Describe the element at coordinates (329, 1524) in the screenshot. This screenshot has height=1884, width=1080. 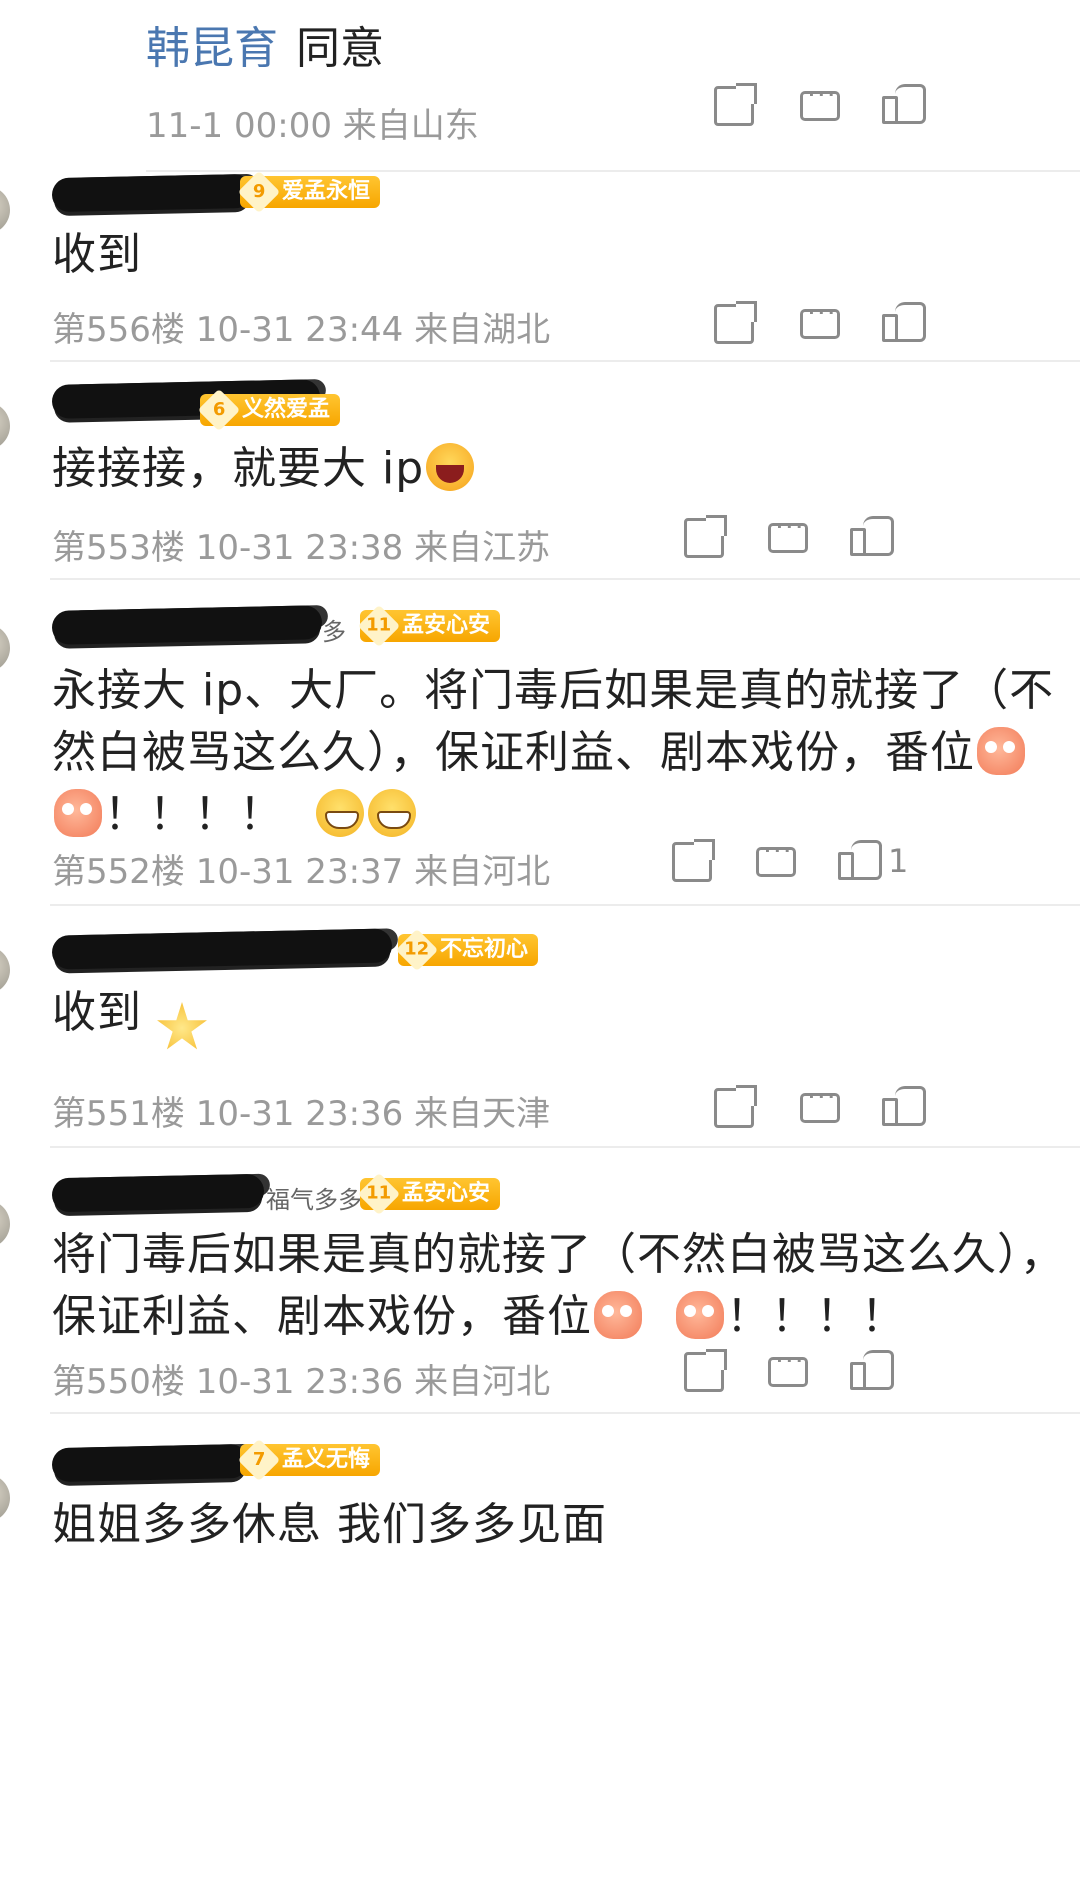
I see `comment-text: 姐姐多多休息 我们多多见面` at that location.